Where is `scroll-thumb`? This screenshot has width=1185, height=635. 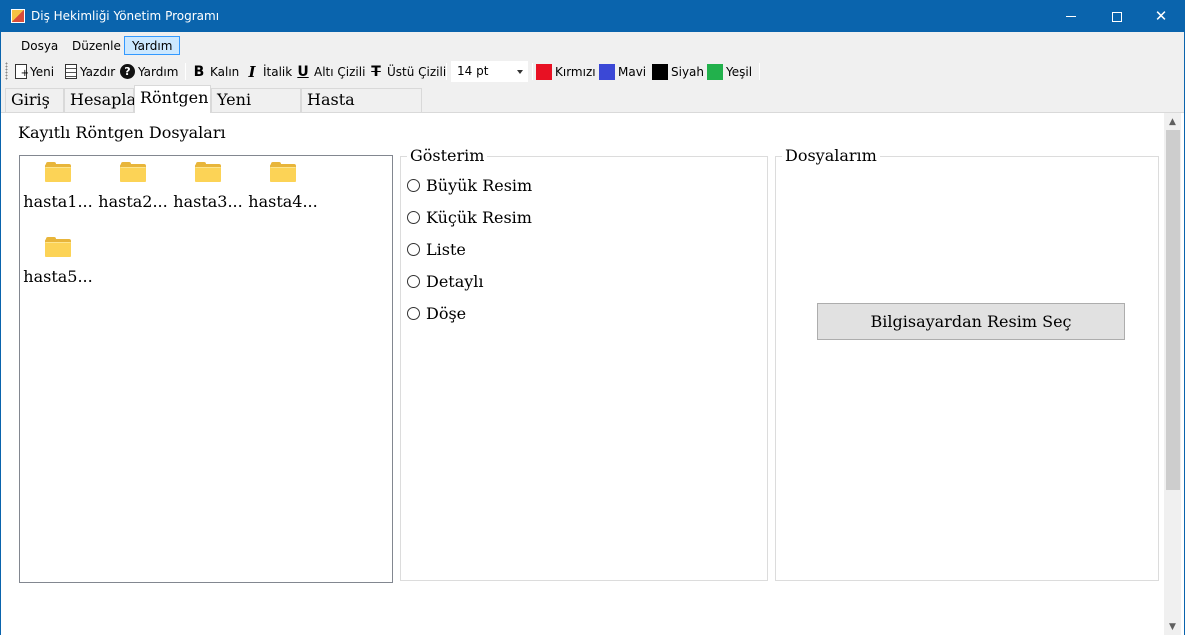 scroll-thumb is located at coordinates (1173, 310).